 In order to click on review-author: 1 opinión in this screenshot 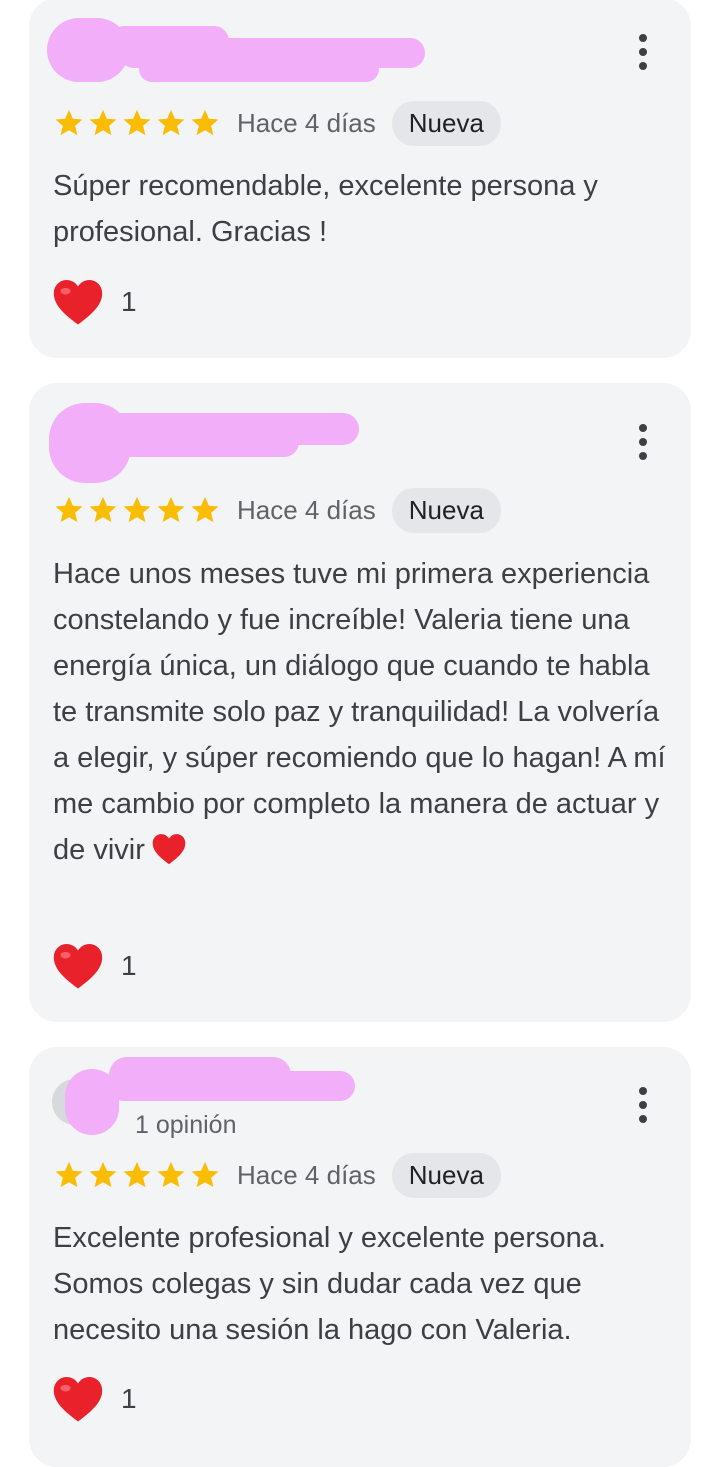, I will do `click(309, 1093)`.